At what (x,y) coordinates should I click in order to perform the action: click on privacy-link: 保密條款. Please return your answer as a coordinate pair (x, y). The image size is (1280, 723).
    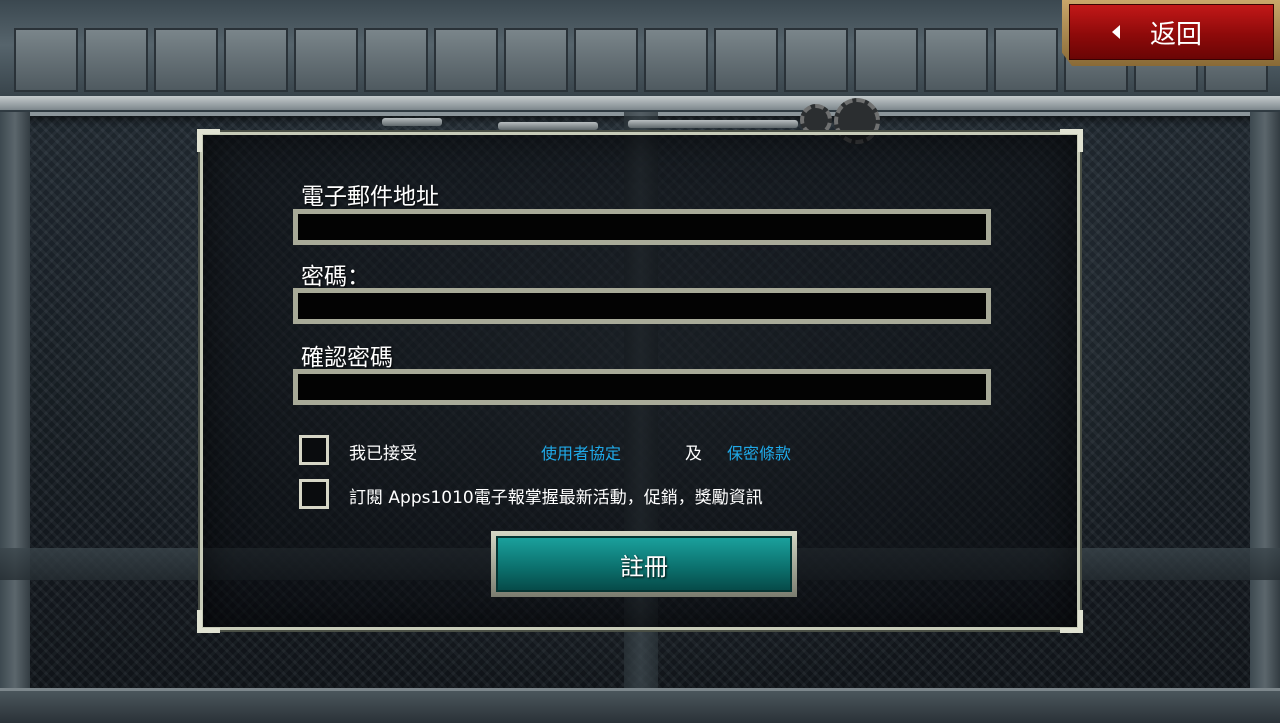
    Looking at the image, I should click on (759, 452).